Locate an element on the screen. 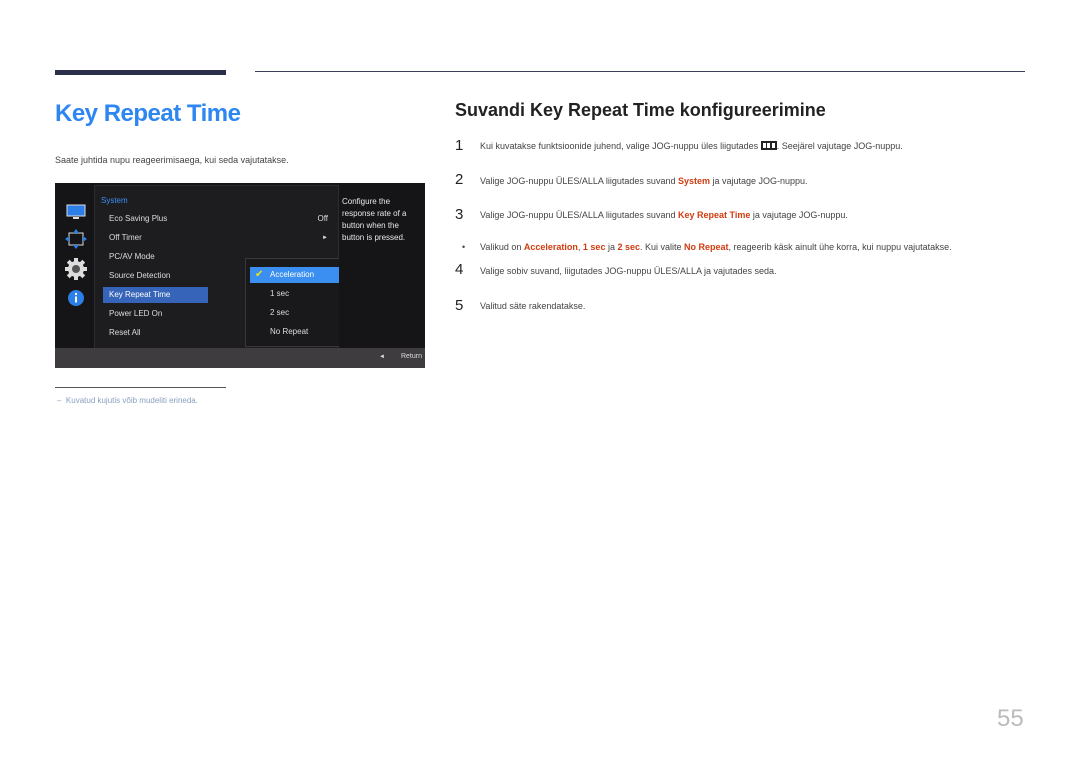  step-5-text: Valitud säte rakendatakse. is located at coordinates (533, 306).